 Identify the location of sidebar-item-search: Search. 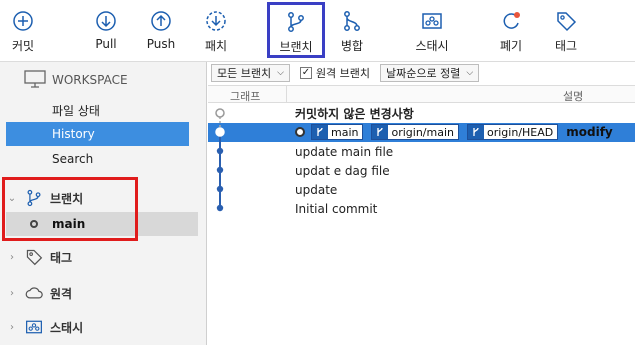
(97, 159).